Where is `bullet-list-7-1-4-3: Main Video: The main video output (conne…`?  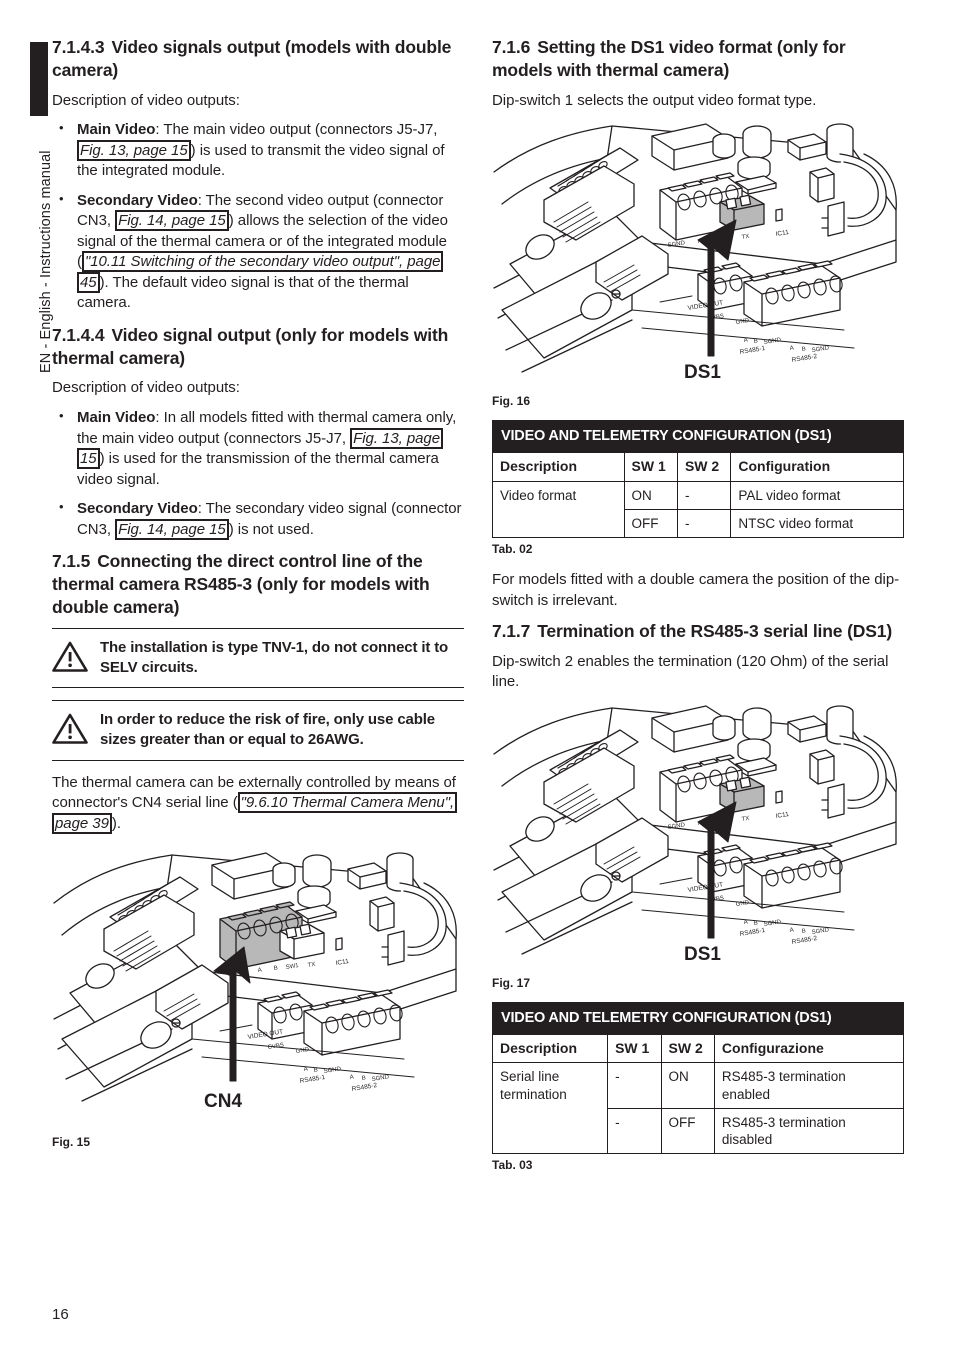 bullet-list-7-1-4-3: Main Video: The main video output (conne… is located at coordinates (258, 216).